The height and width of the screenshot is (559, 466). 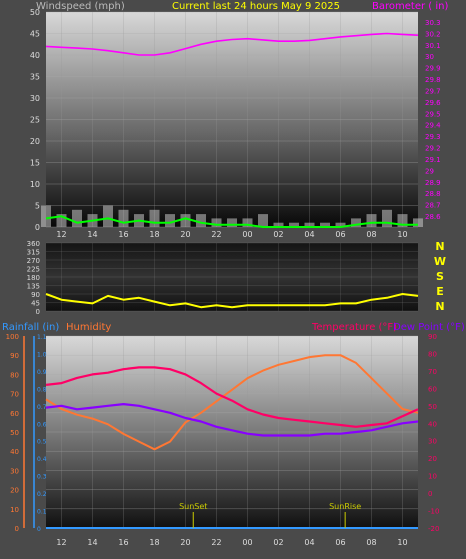 I want to click on y-tick-label: 180, so click(x=33, y=278).